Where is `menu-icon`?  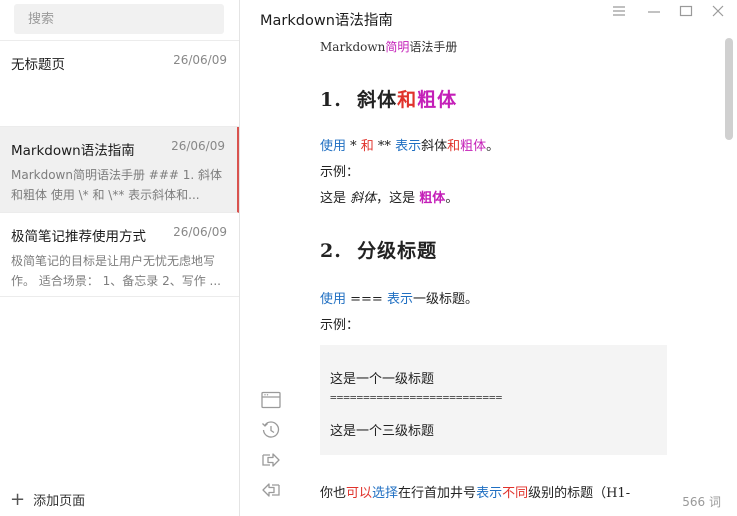
menu-icon is located at coordinates (619, 11).